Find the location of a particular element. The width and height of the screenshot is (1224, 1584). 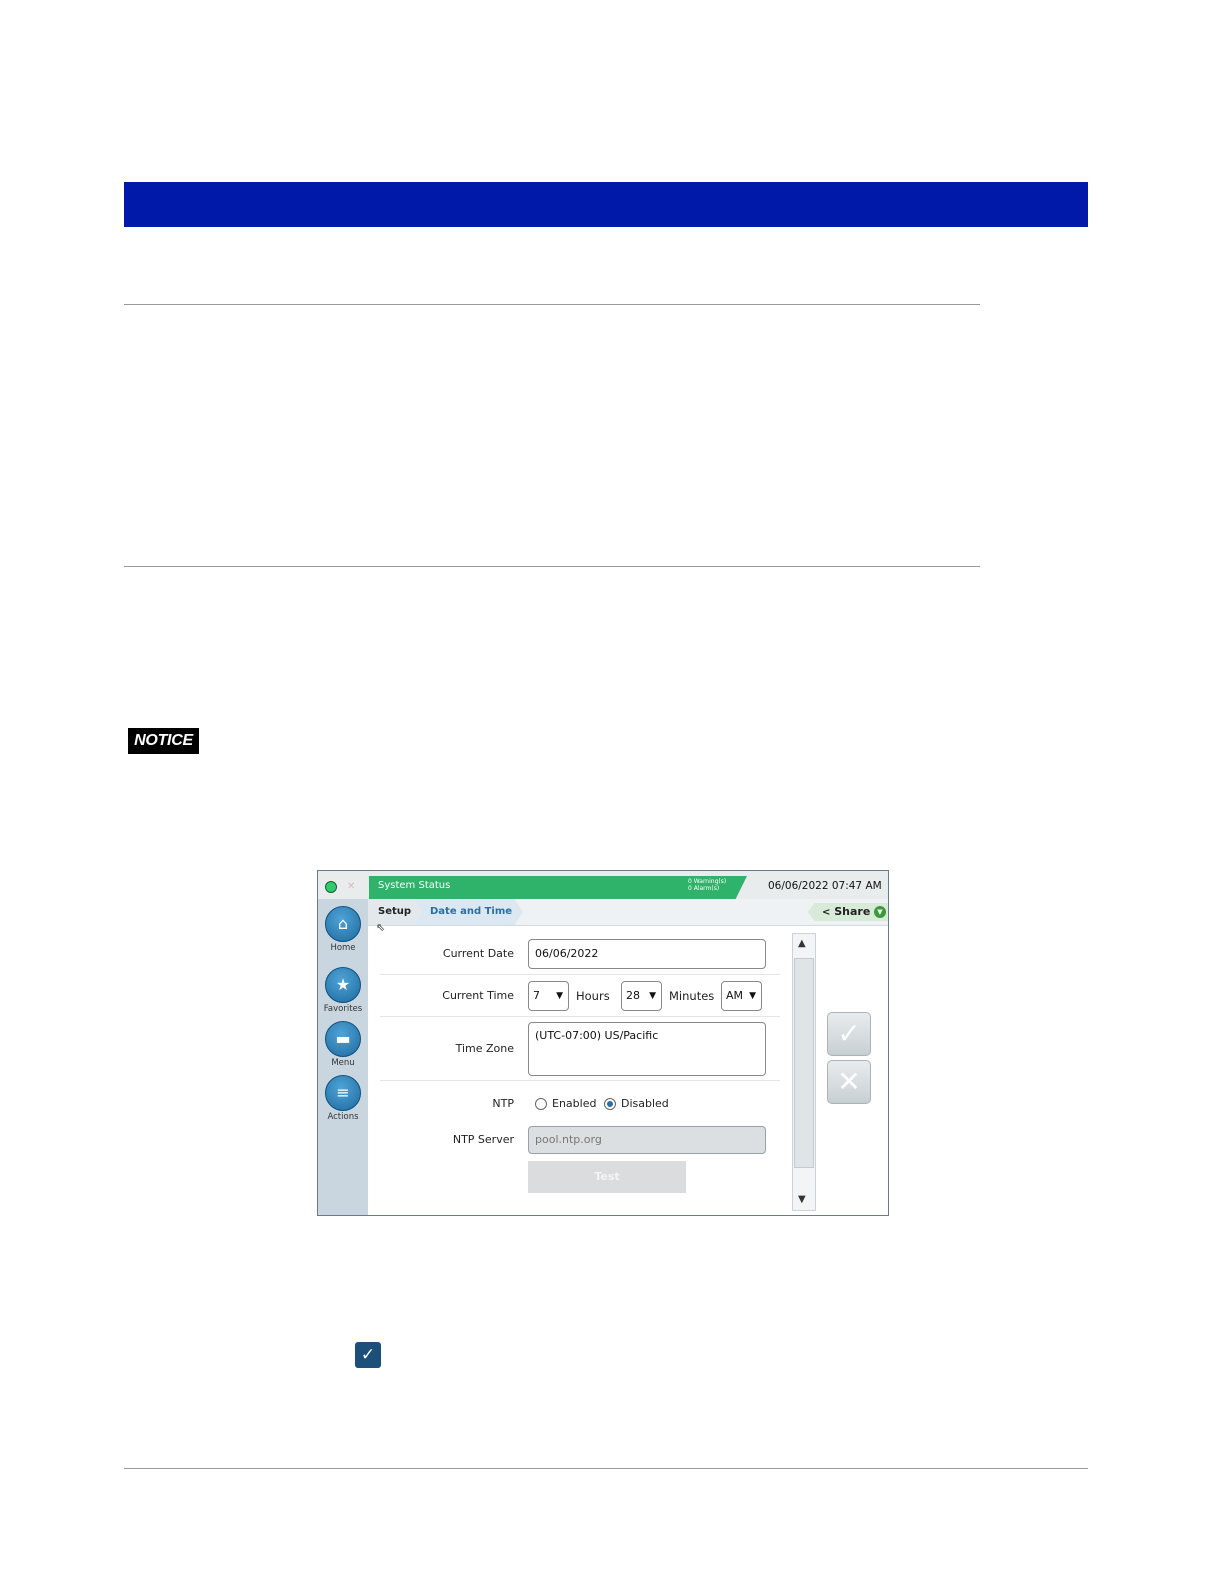

alarm-indicator-icon: ✕ is located at coordinates (351, 886).